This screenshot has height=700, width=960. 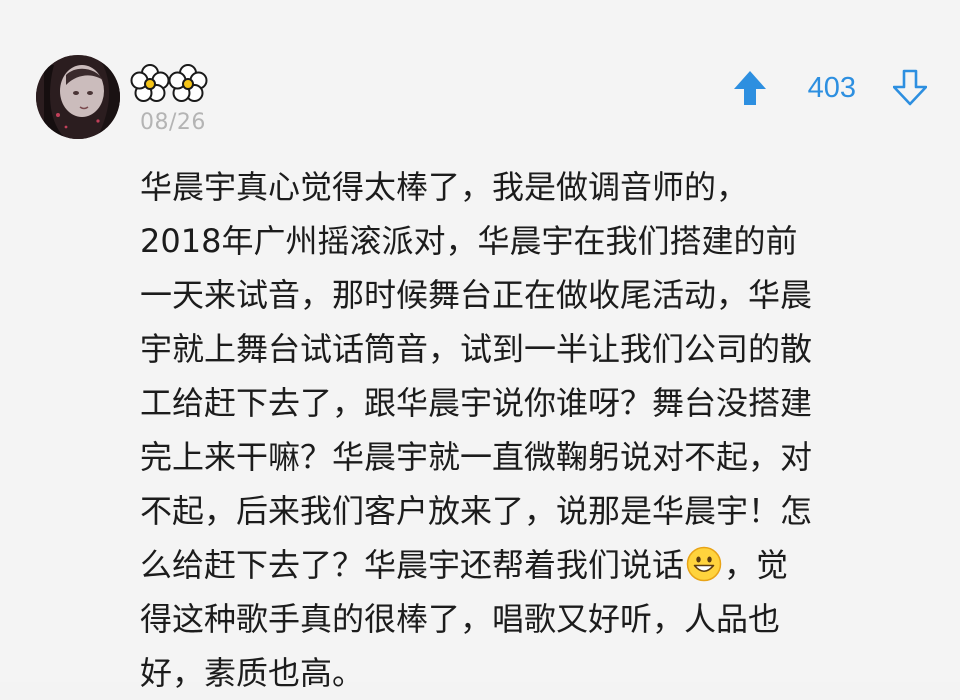 I want to click on arrow-up-icon, so click(x=750, y=88).